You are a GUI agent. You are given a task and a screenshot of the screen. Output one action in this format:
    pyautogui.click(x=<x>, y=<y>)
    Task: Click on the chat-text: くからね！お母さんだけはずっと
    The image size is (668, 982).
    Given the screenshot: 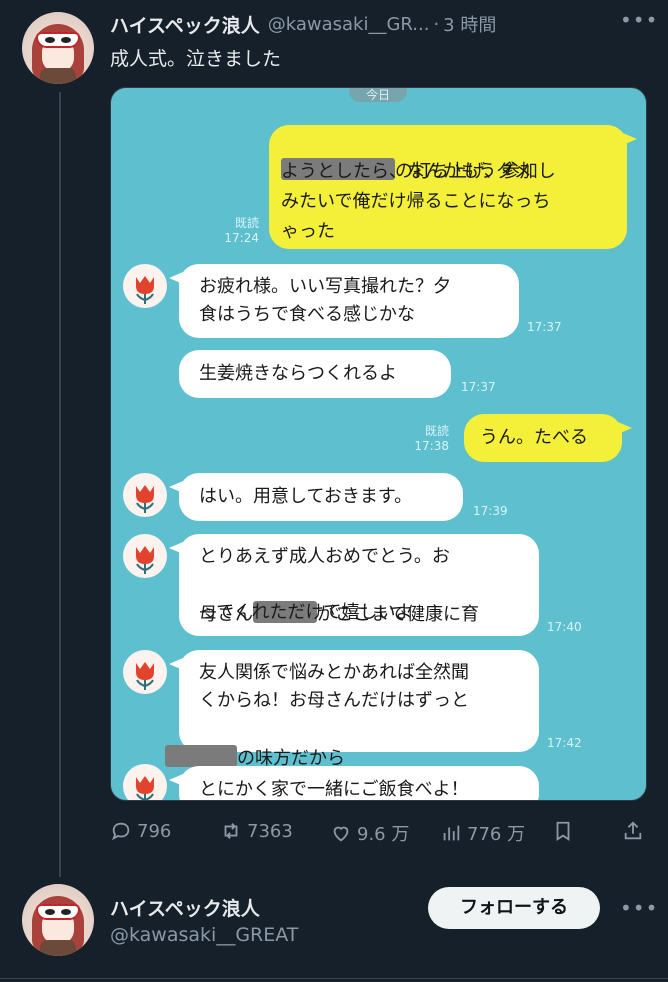 What is the action you would take?
    pyautogui.click(x=334, y=700)
    